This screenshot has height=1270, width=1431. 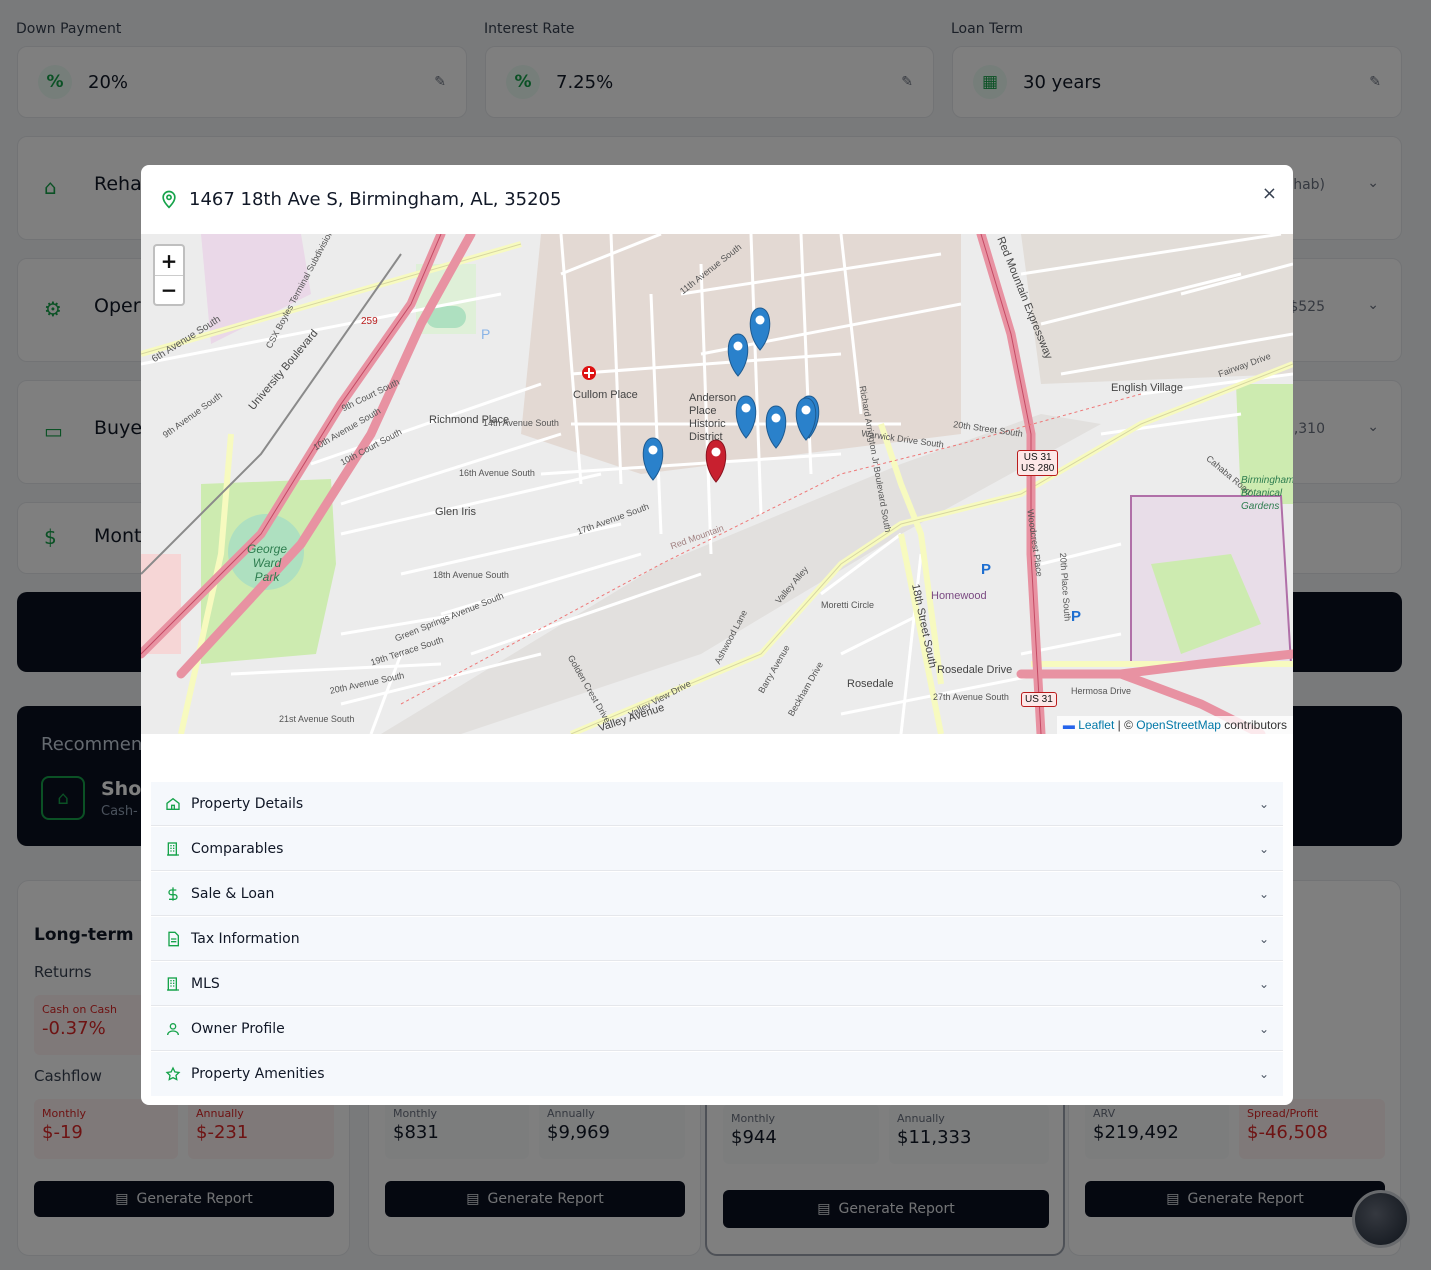 What do you see at coordinates (471, 575) in the screenshot?
I see `map-label: 18th Avenue South` at bounding box center [471, 575].